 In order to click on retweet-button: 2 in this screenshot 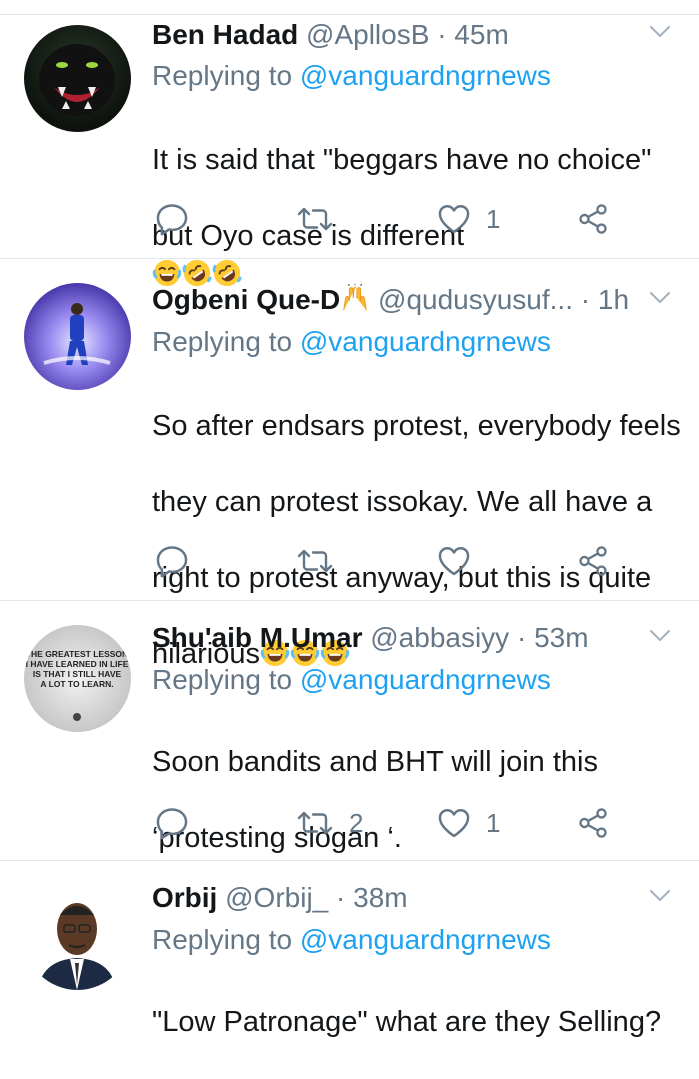, I will do `click(329, 823)`.